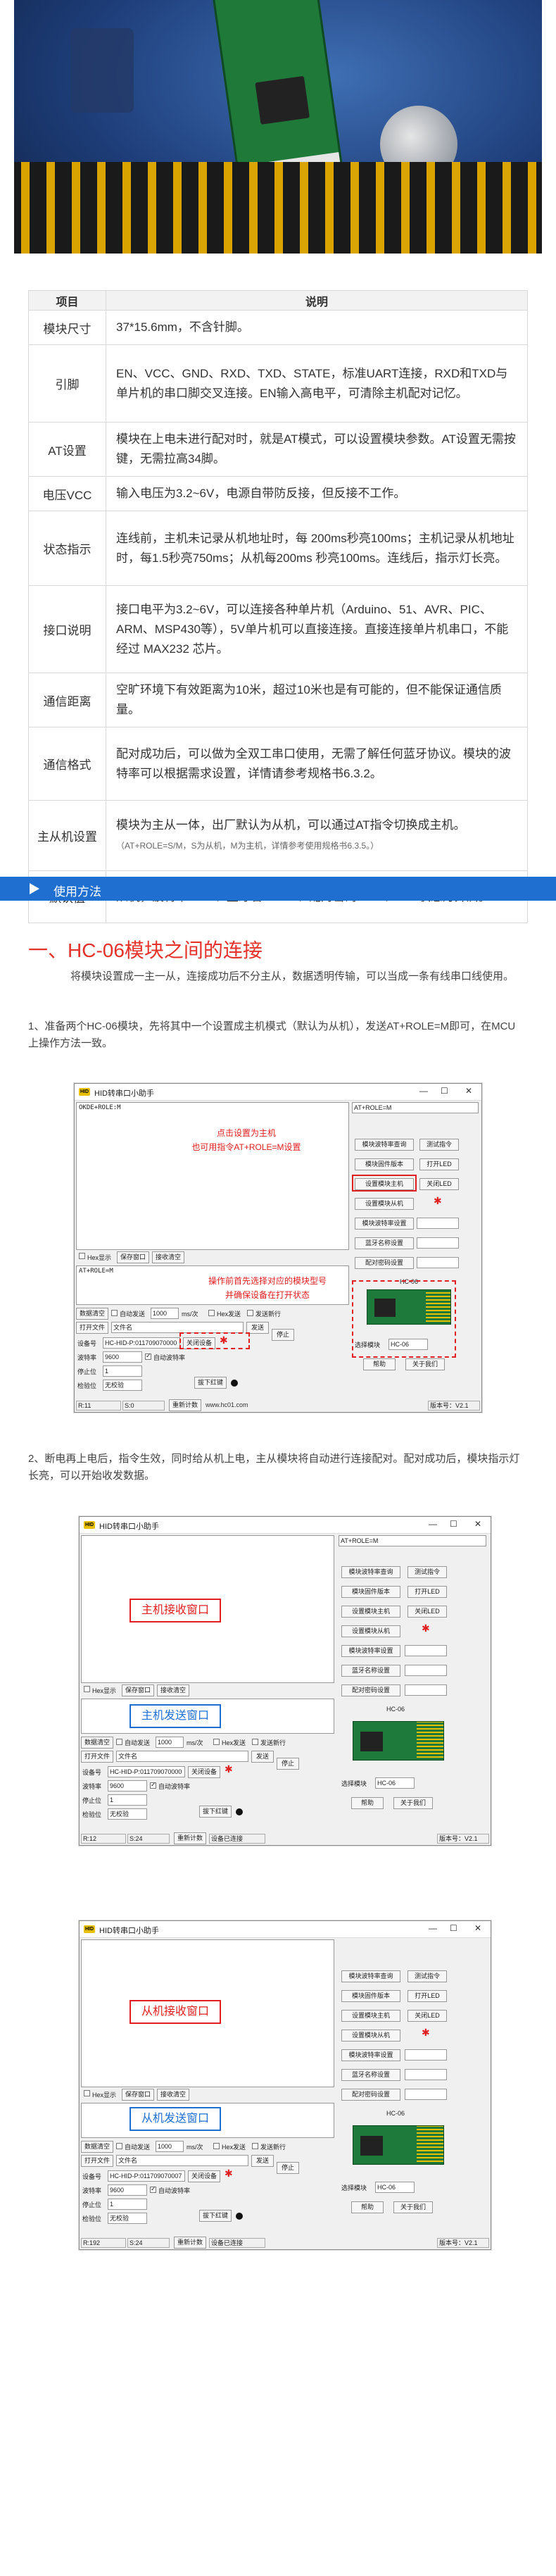 The width and height of the screenshot is (556, 2576). I want to click on website-link: www.hc01.com, so click(274, 1406).